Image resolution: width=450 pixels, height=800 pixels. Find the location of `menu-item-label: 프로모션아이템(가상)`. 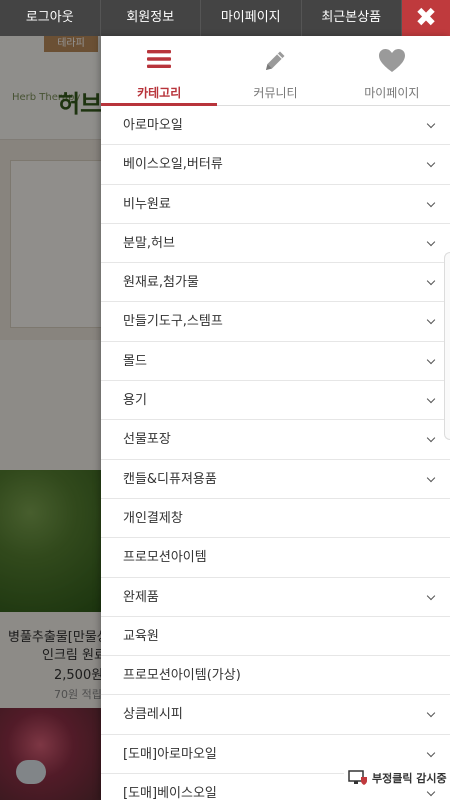

menu-item-label: 프로모션아이템(가상) is located at coordinates (182, 676).